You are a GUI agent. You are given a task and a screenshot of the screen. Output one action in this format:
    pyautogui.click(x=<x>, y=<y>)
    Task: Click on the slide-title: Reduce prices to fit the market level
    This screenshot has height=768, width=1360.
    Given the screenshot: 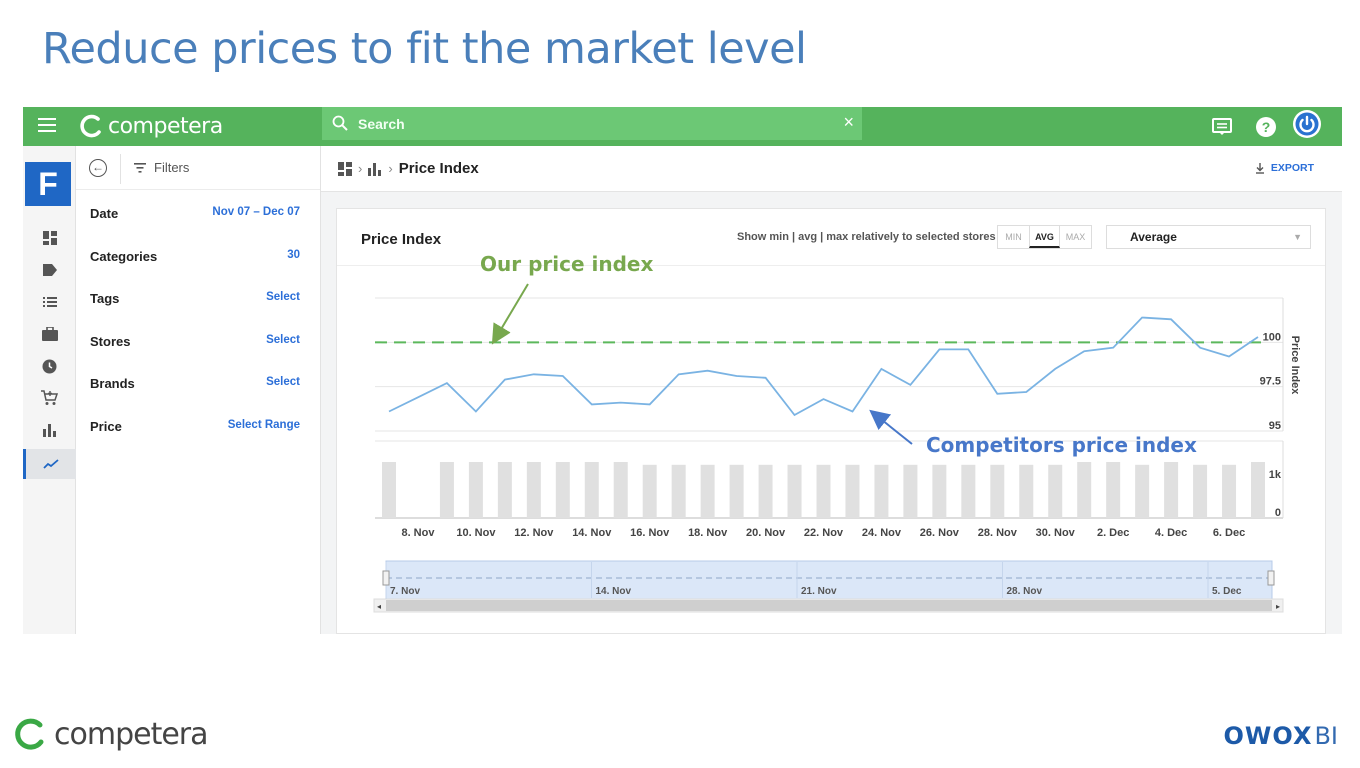 What is the action you would take?
    pyautogui.click(x=424, y=49)
    